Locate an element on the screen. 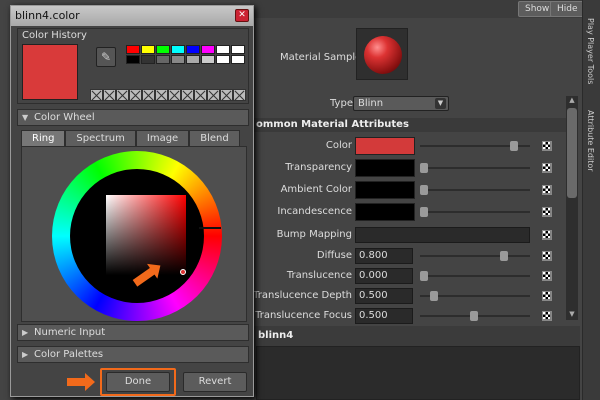 This screenshot has width=600, height=400. tab-ring: Ring is located at coordinates (43, 138).